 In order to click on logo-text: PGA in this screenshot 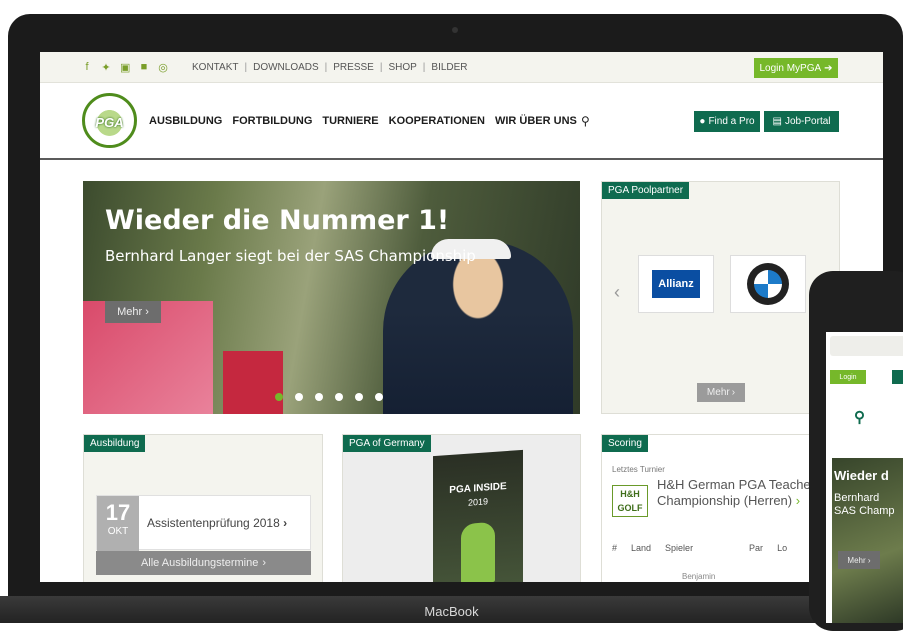, I will do `click(109, 122)`.